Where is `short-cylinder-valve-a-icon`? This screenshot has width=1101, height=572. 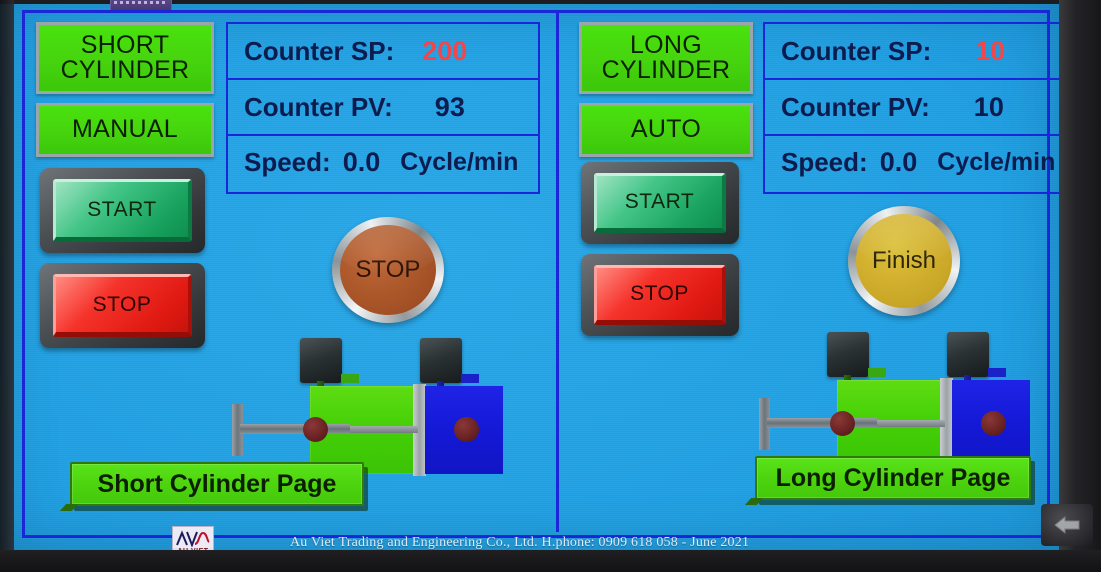 short-cylinder-valve-a-icon is located at coordinates (321, 360).